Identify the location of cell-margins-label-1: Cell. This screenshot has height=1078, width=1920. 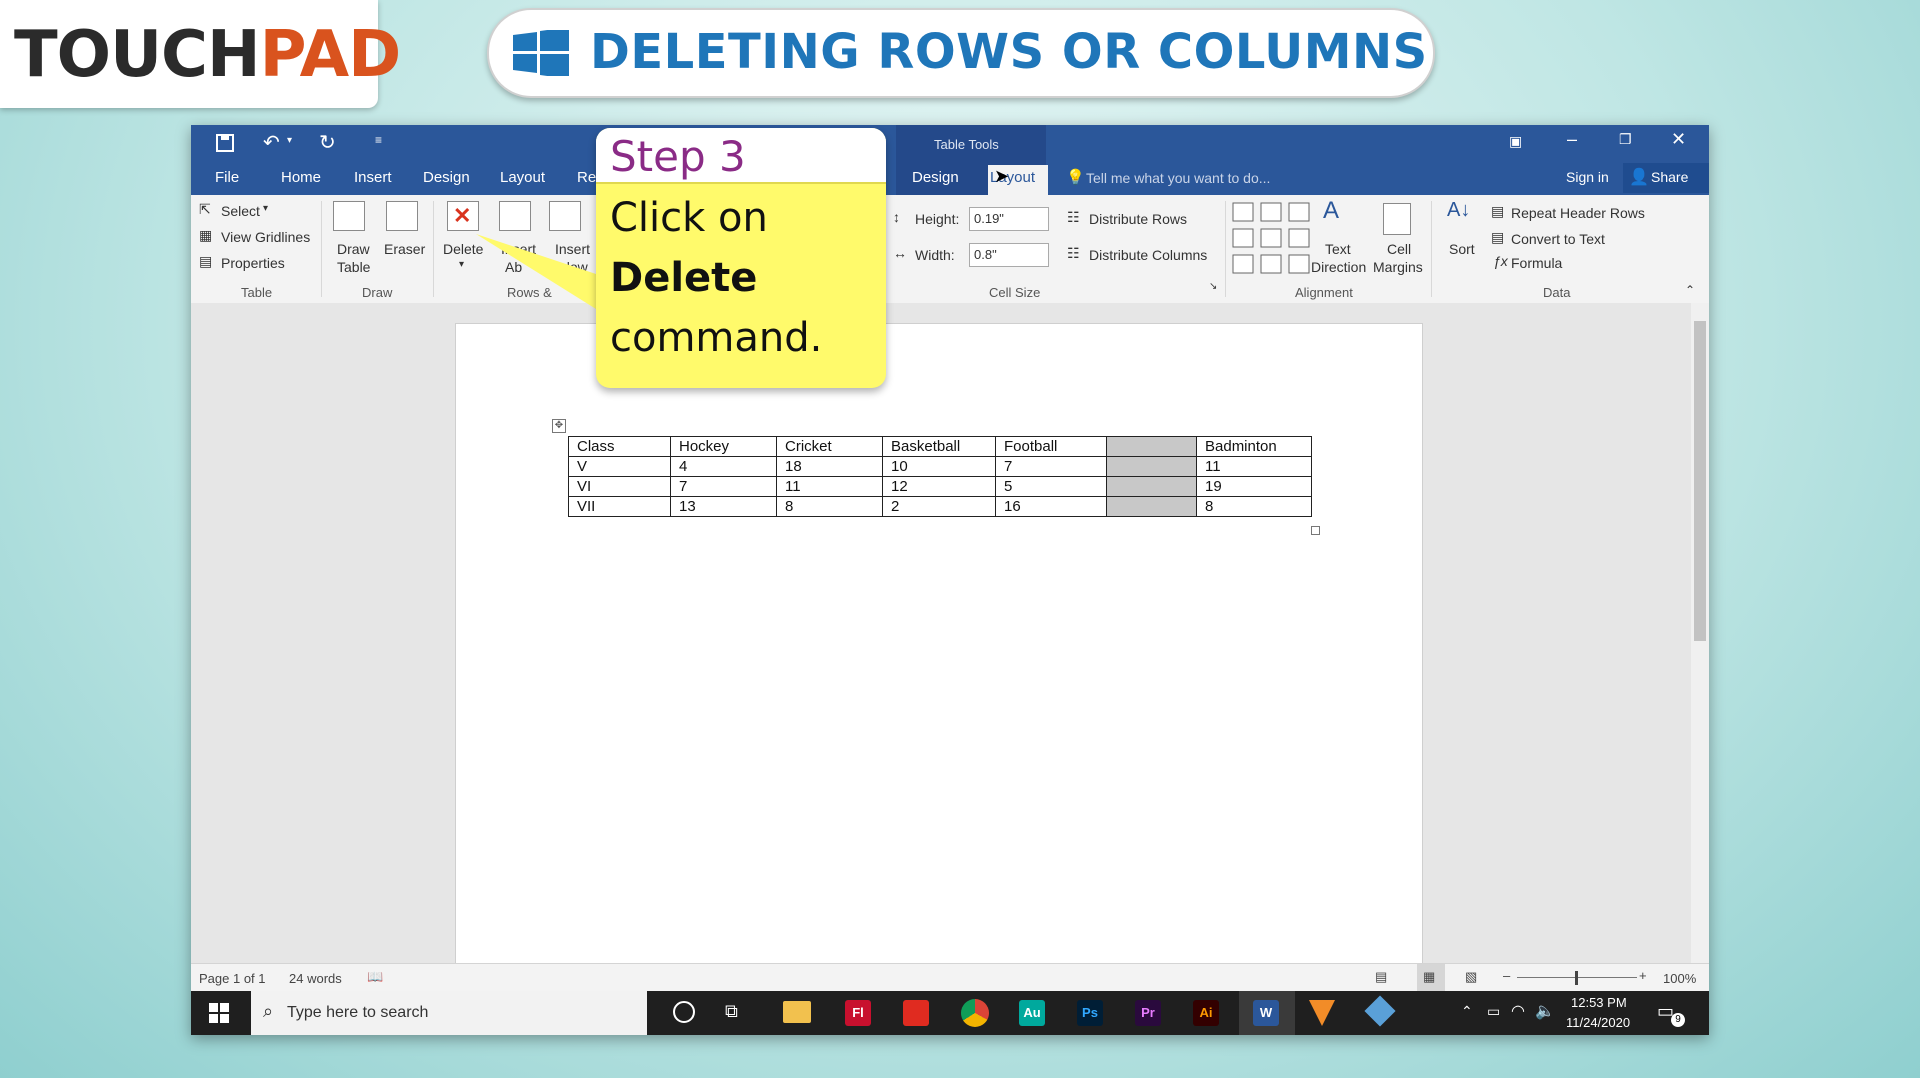
(1399, 249).